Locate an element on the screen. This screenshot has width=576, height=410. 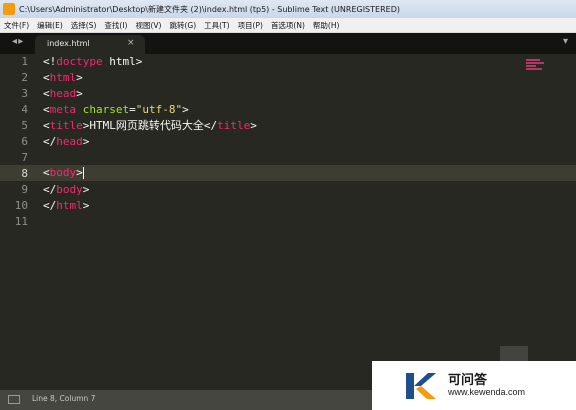
code-line-9: </body> is located at coordinates (66, 190).